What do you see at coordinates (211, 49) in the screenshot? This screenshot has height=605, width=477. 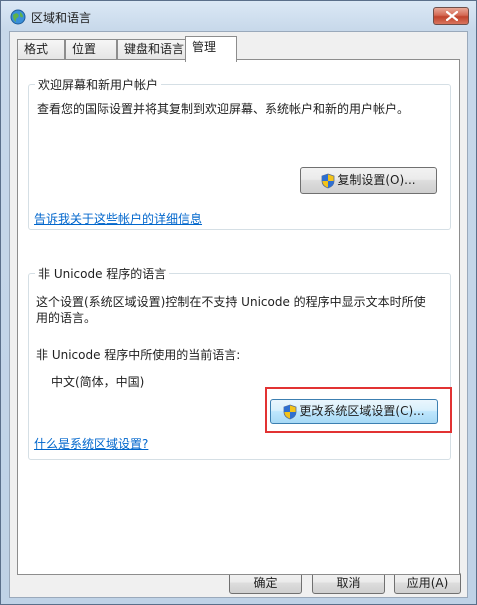 I see `tab-administrative: 管理` at bounding box center [211, 49].